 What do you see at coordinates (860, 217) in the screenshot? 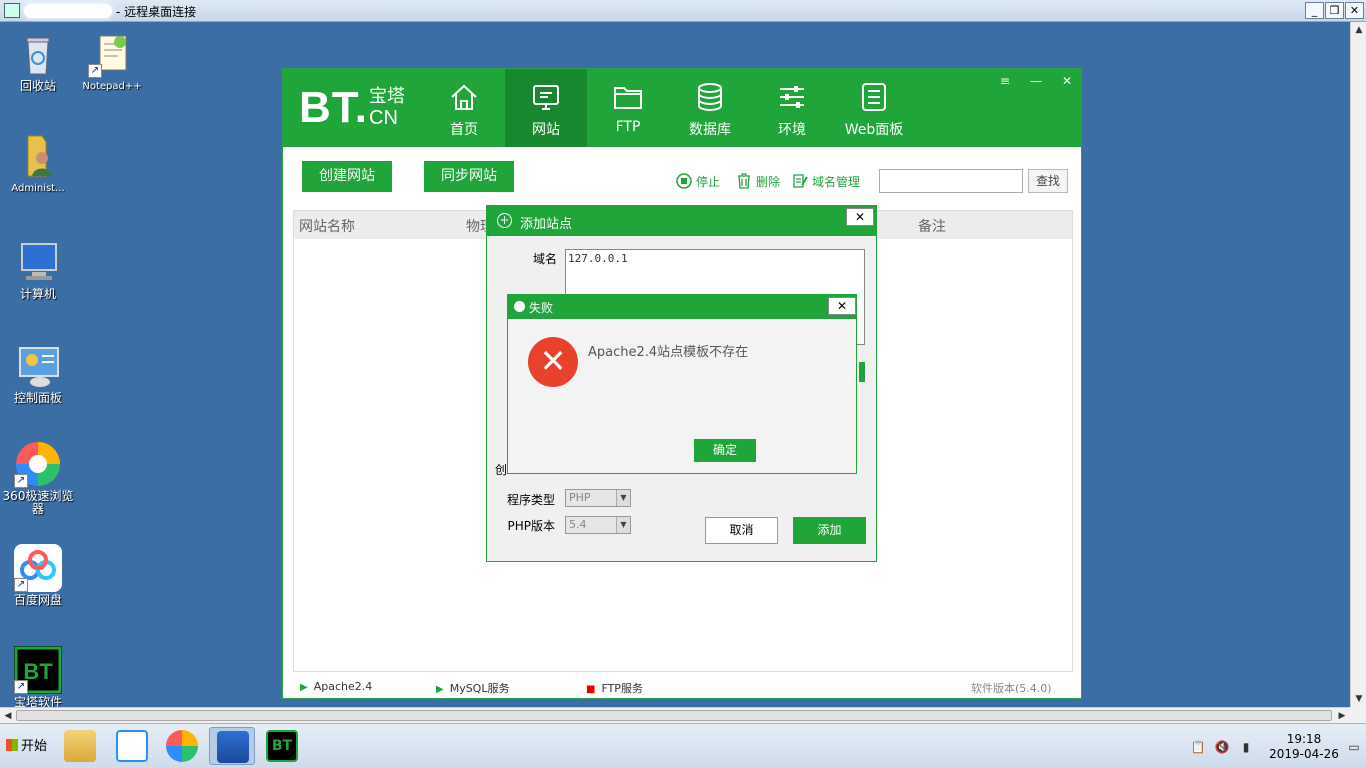
I see `add-site-close-button: ✕` at bounding box center [860, 217].